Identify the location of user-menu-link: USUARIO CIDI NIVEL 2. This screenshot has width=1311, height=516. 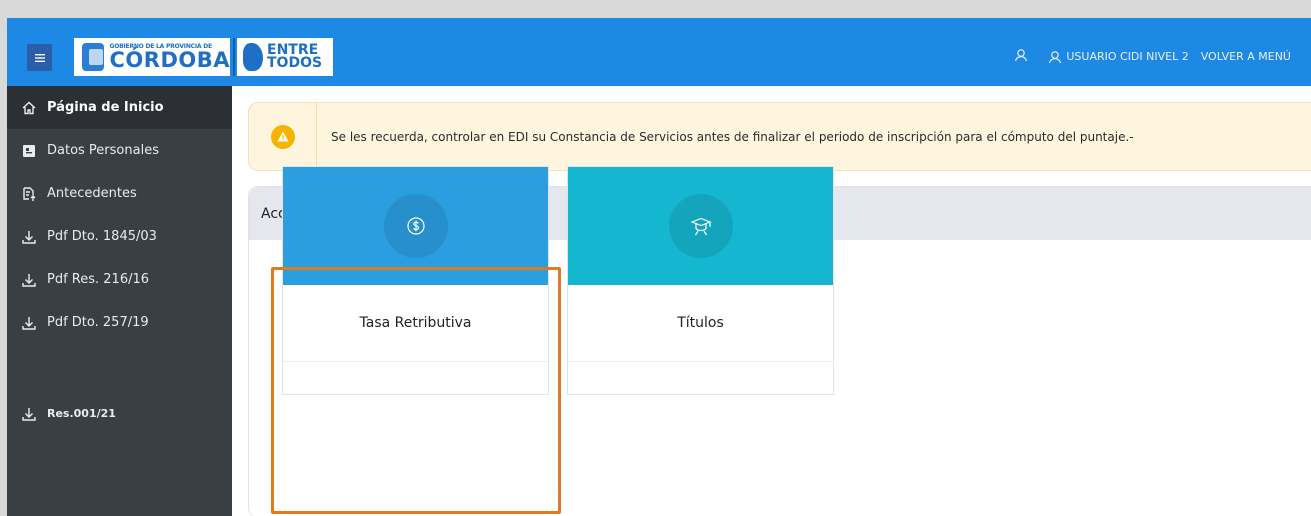
(1118, 57).